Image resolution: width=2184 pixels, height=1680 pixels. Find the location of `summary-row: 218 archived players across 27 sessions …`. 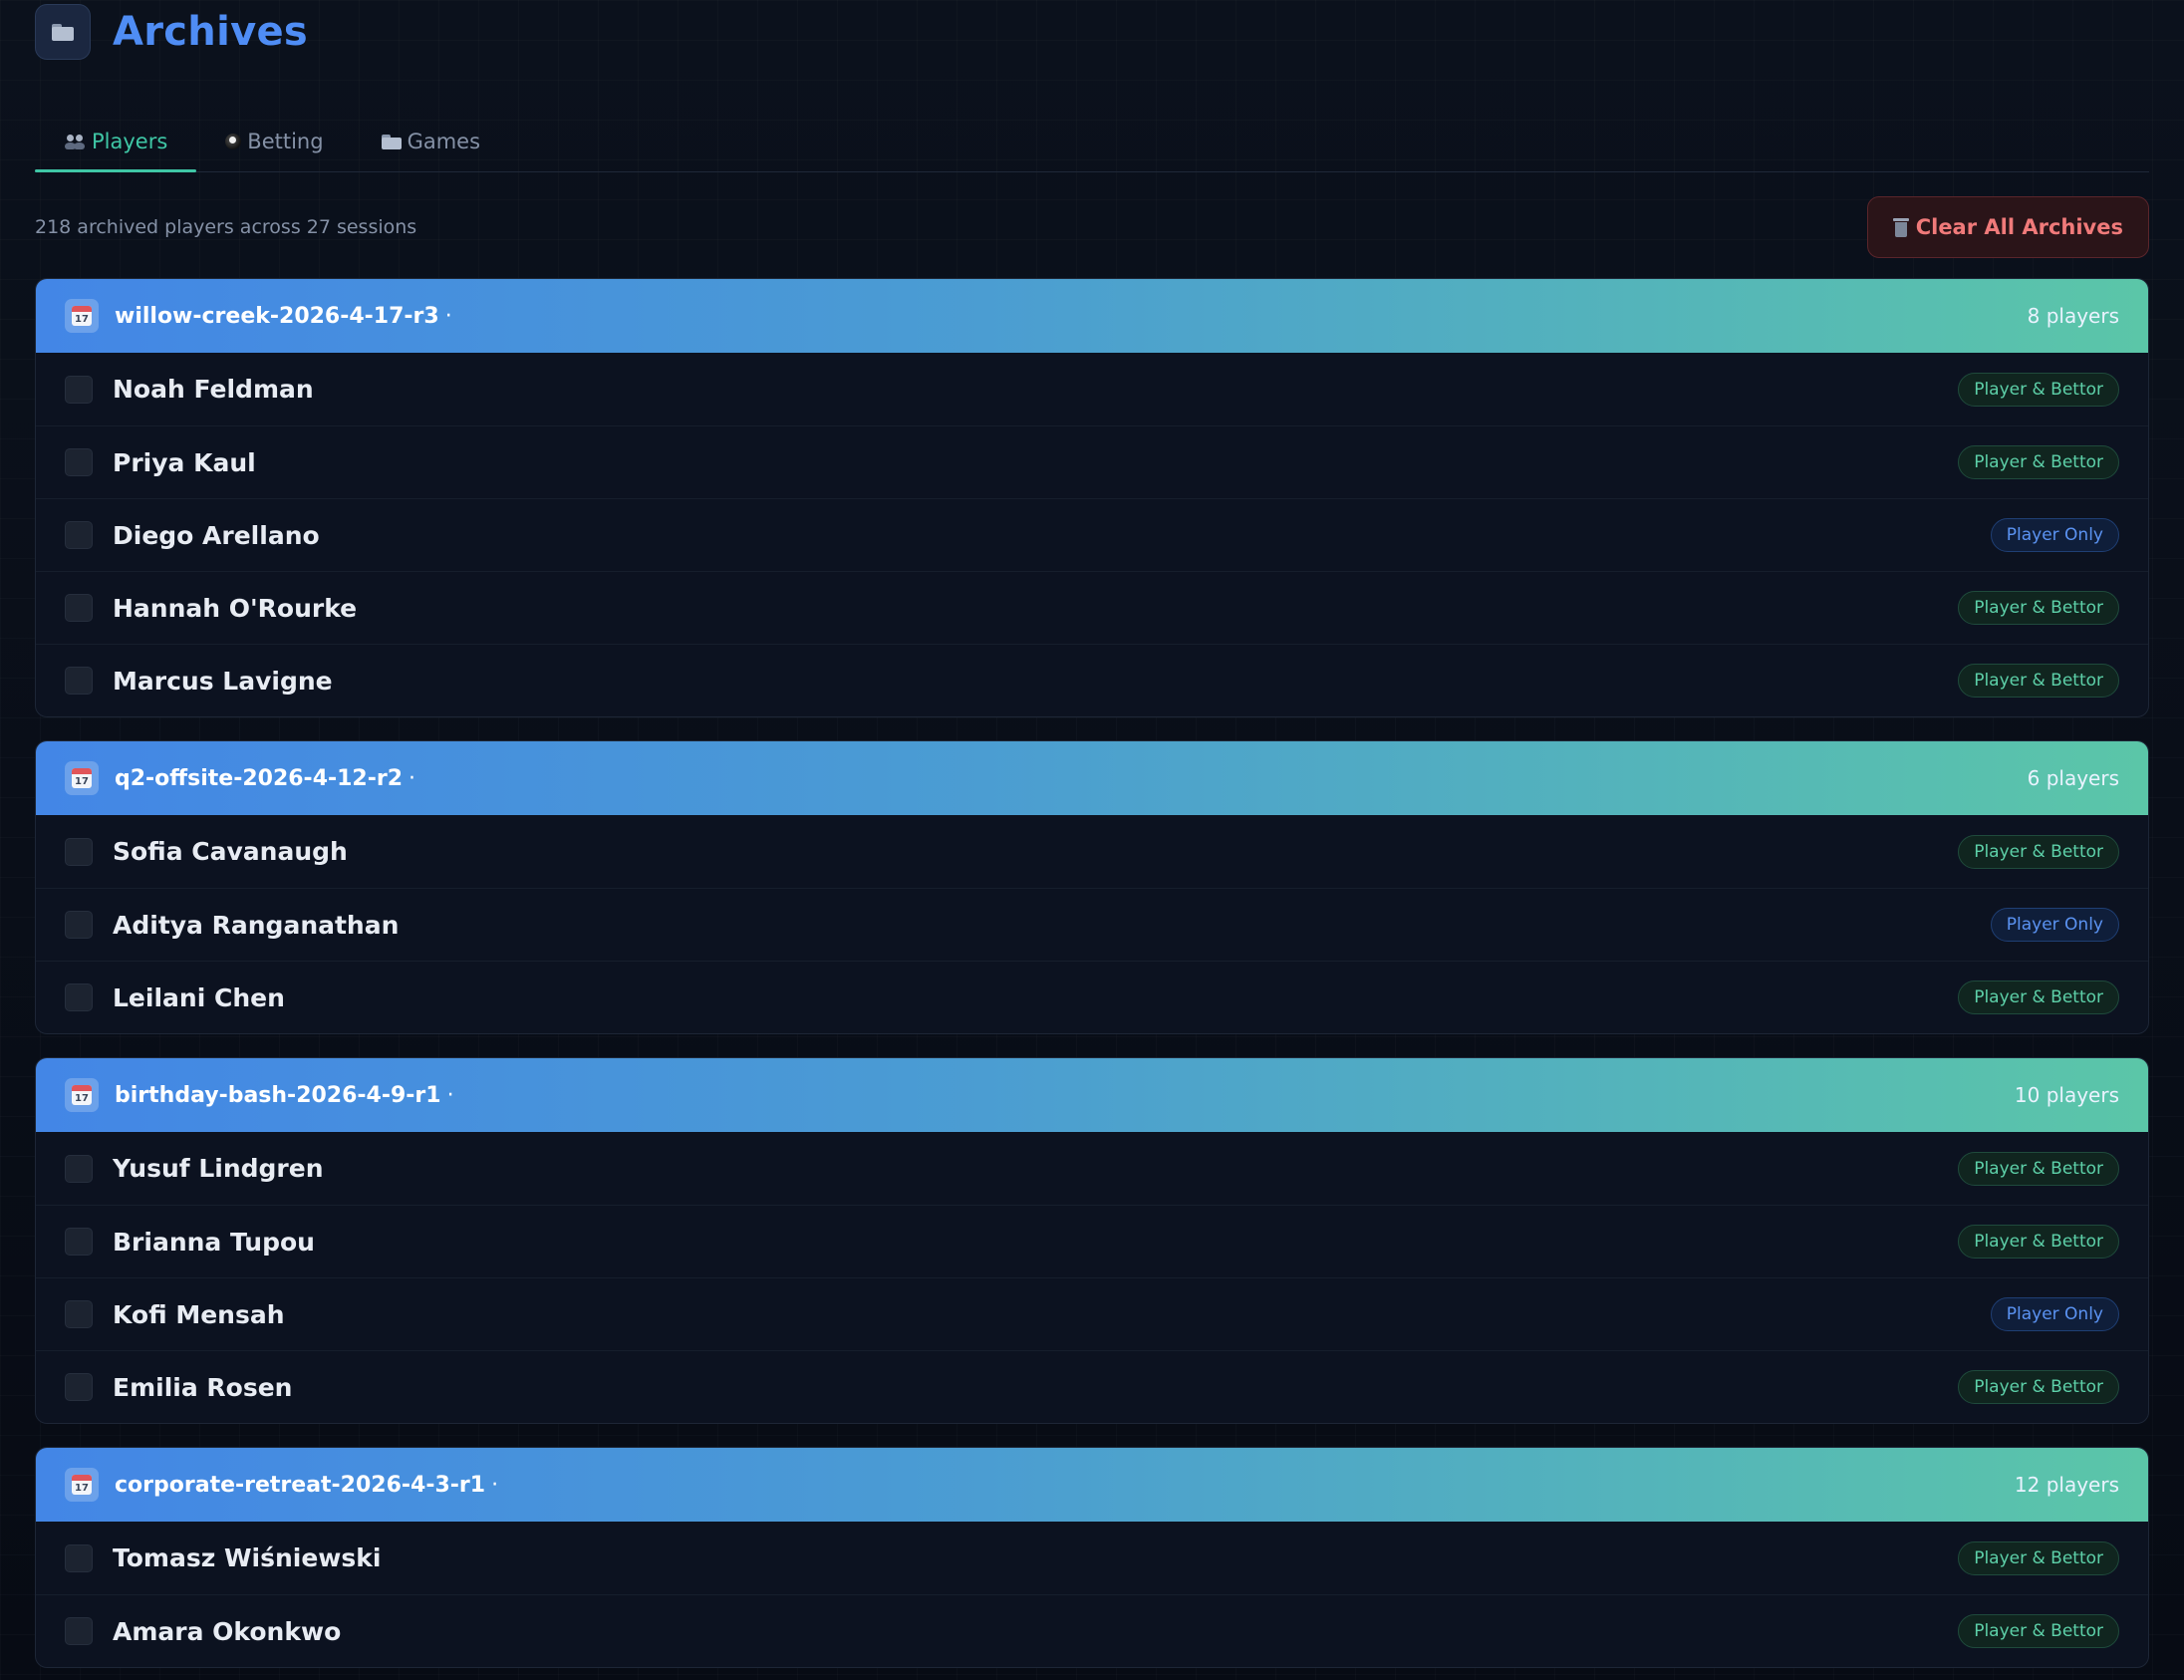

summary-row: 218 archived players across 27 sessions … is located at coordinates (1092, 227).